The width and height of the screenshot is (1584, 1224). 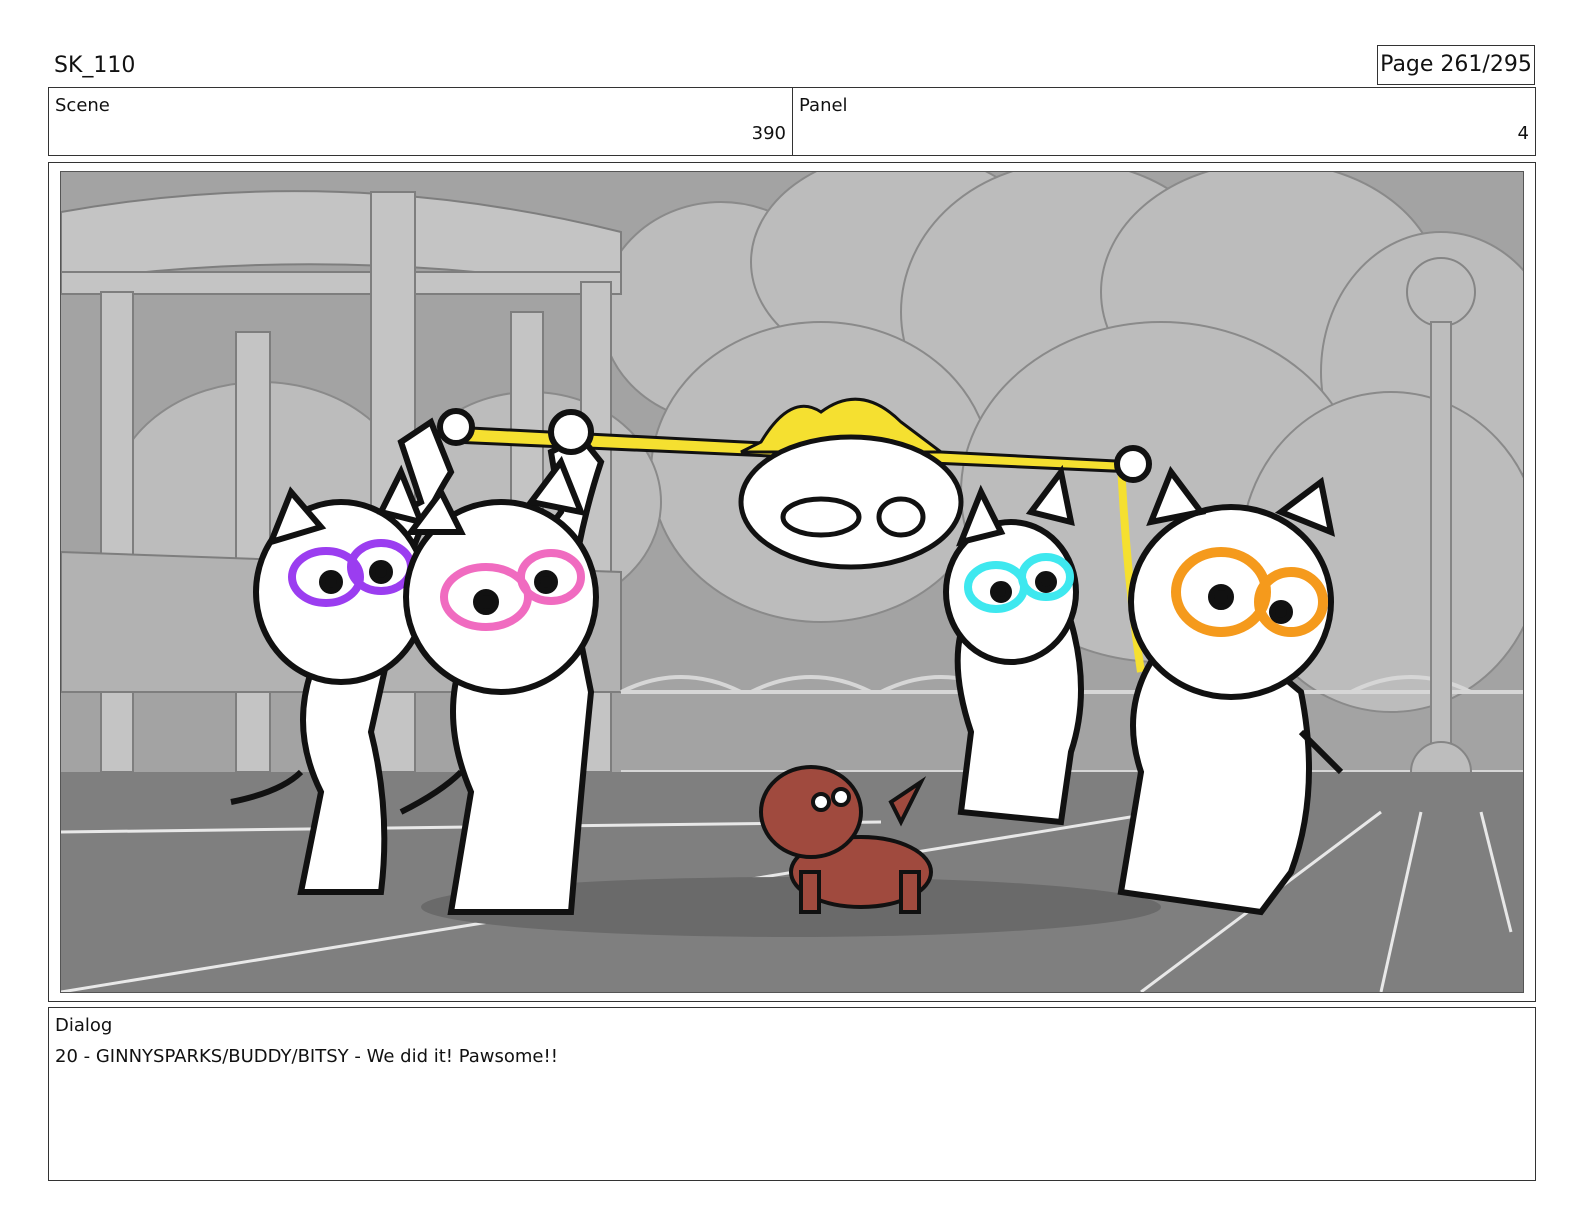 What do you see at coordinates (82, 105) in the screenshot?
I see `scene-label: Scene` at bounding box center [82, 105].